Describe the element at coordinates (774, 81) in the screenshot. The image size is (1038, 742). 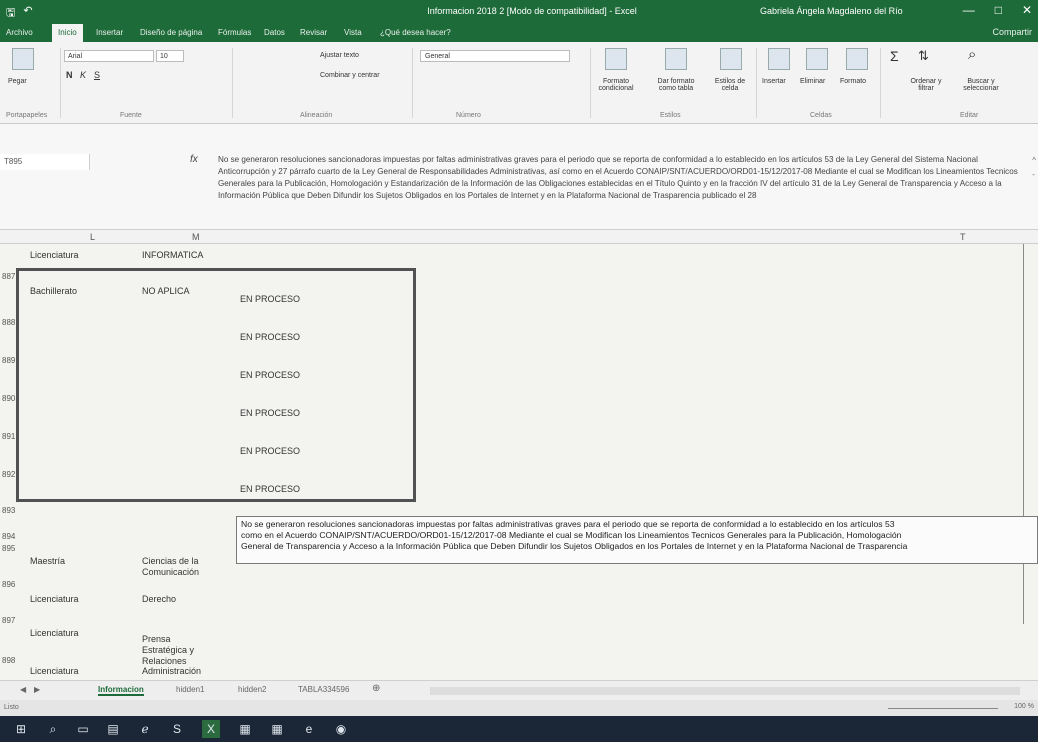
I see `insert-cells-button: Insertar` at that location.